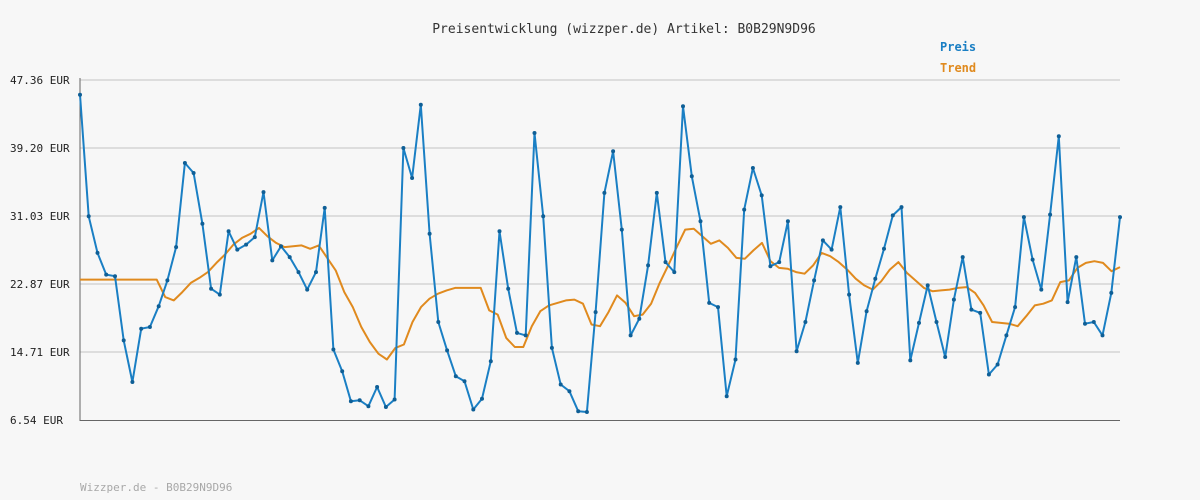 The width and height of the screenshot is (1200, 500). I want to click on y-tick-label: 14.71 EUR, so click(40, 352).